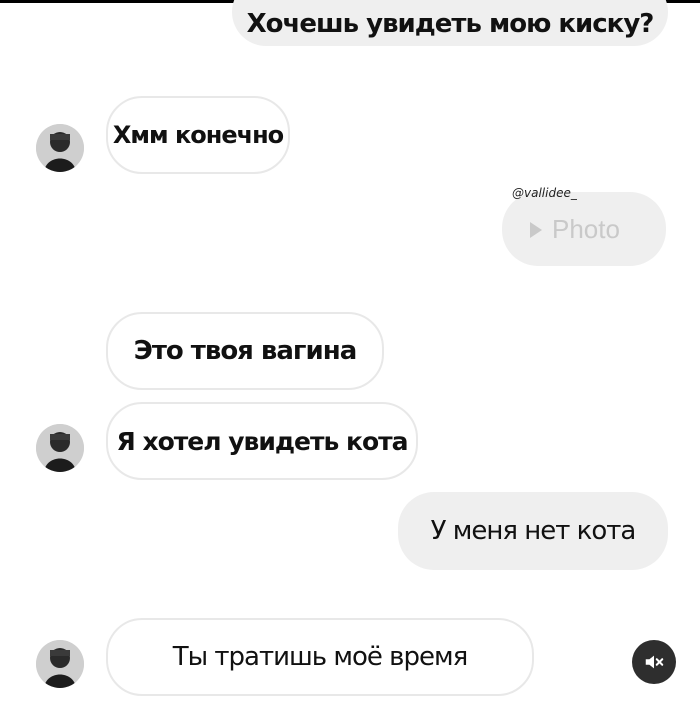 The width and height of the screenshot is (700, 704). I want to click on message-incoming: Хмм конечно, so click(198, 135).